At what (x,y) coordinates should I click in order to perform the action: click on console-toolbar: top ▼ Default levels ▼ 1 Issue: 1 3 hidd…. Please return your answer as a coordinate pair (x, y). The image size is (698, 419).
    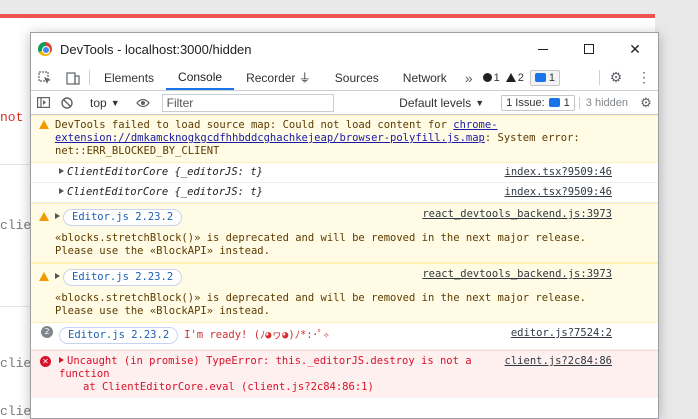
    Looking at the image, I should click on (344, 103).